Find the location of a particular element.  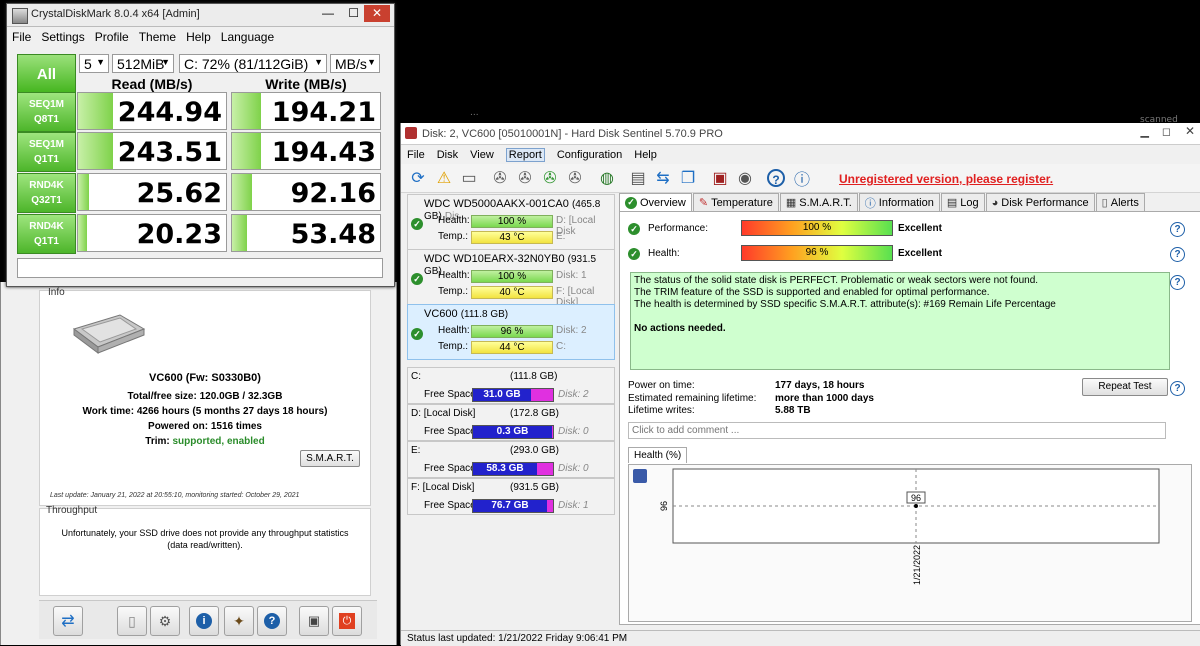

test-name: SEQ1M is located at coordinates (46, 144).